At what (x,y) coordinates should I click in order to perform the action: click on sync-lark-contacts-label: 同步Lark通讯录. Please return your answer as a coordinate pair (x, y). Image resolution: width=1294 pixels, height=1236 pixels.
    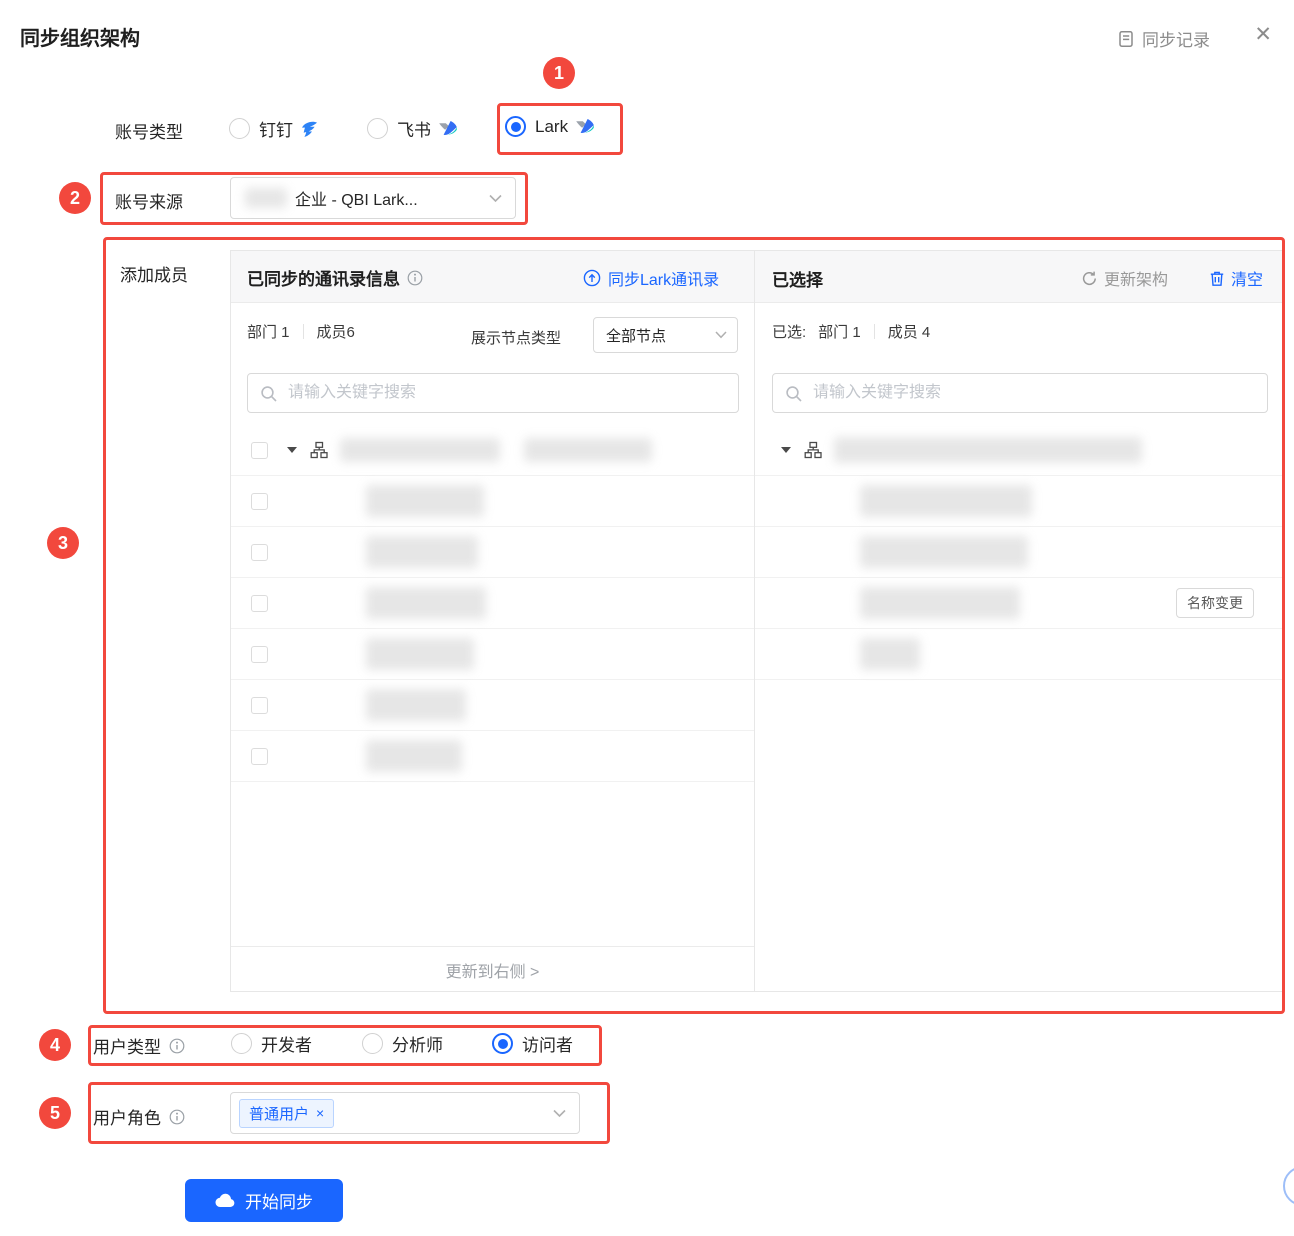
    Looking at the image, I should click on (664, 280).